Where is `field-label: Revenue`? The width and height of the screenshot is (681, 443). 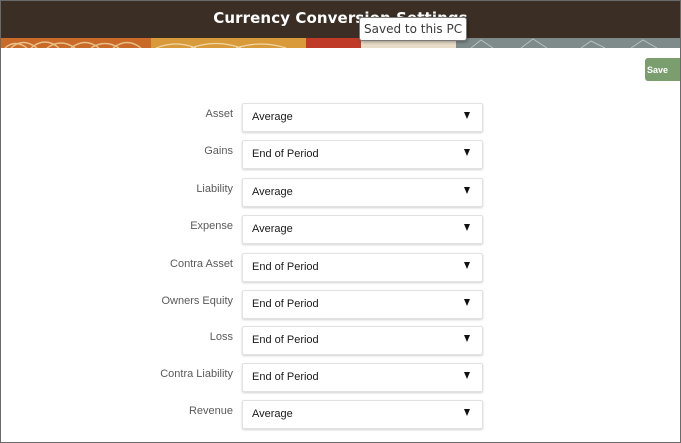
field-label: Revenue is located at coordinates (210, 411).